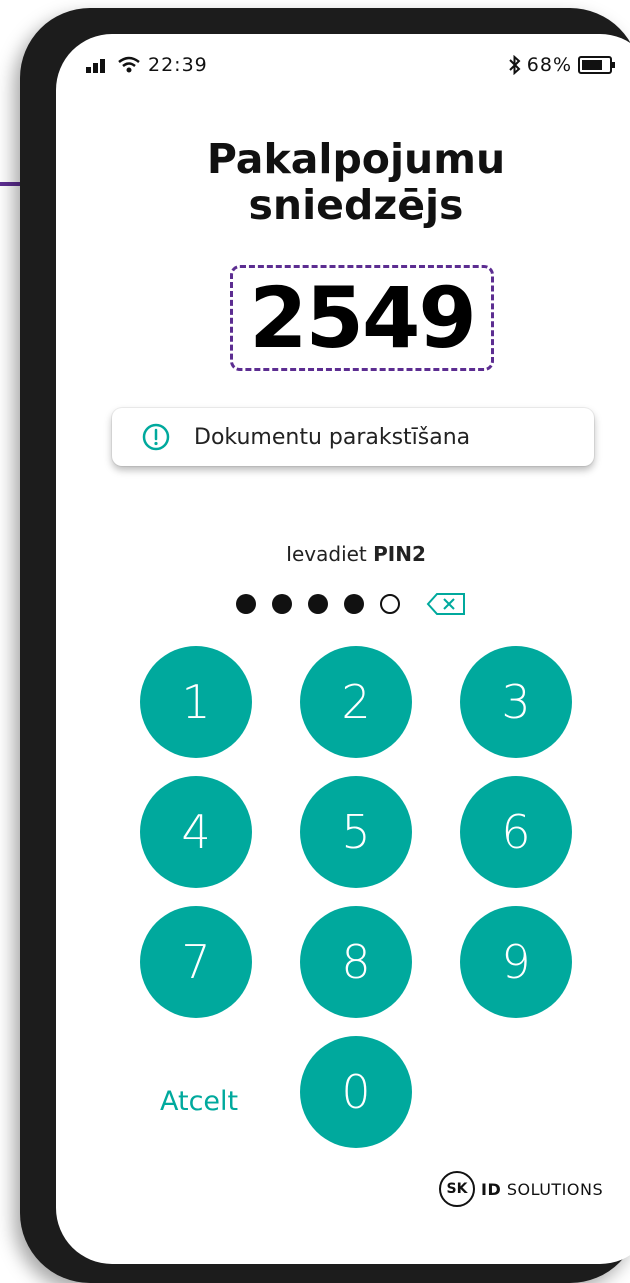  Describe the element at coordinates (446, 604) in the screenshot. I see `backspace-icon` at that location.